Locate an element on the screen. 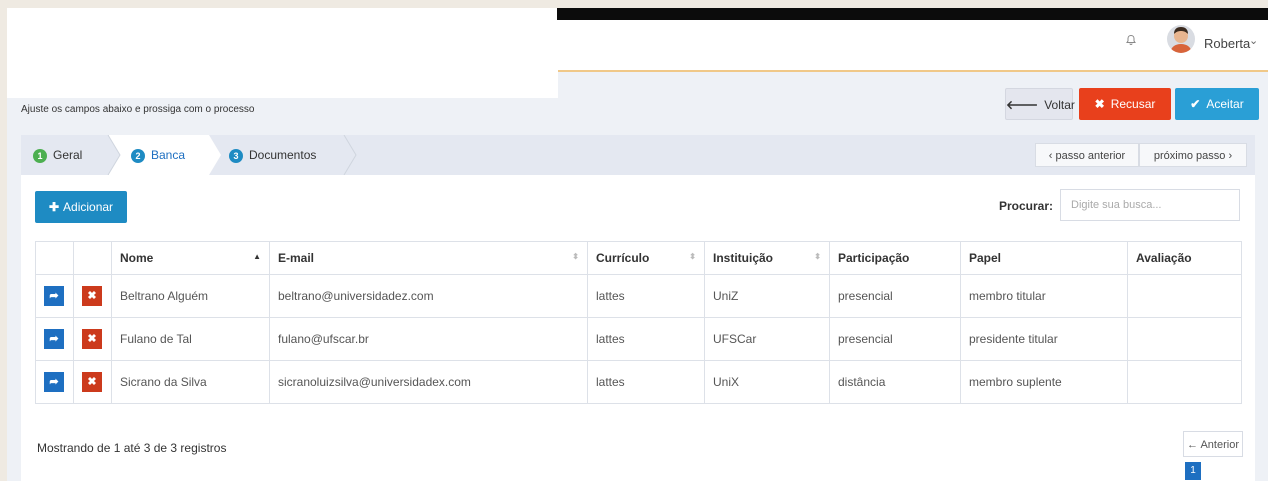  header-edit is located at coordinates (54, 258).